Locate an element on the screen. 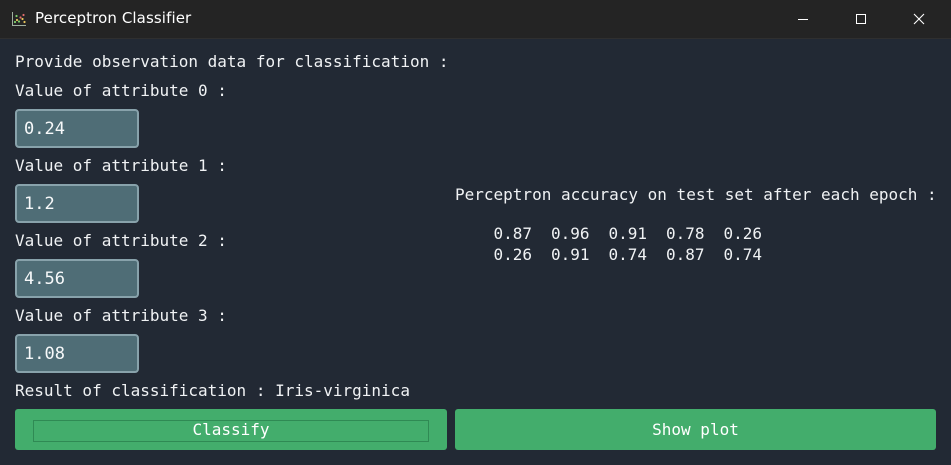 The image size is (951, 465). minimize-button is located at coordinates (803, 19).